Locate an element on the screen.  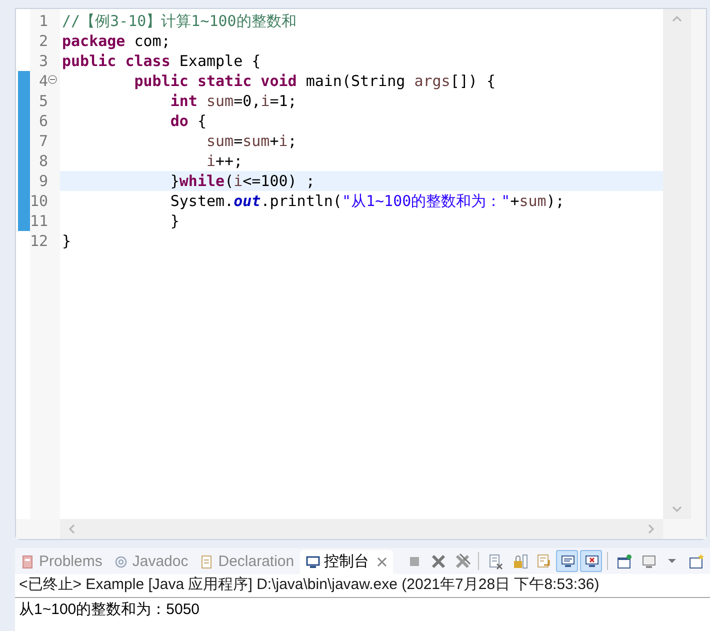
line-number: 11 is located at coordinates (39, 221).